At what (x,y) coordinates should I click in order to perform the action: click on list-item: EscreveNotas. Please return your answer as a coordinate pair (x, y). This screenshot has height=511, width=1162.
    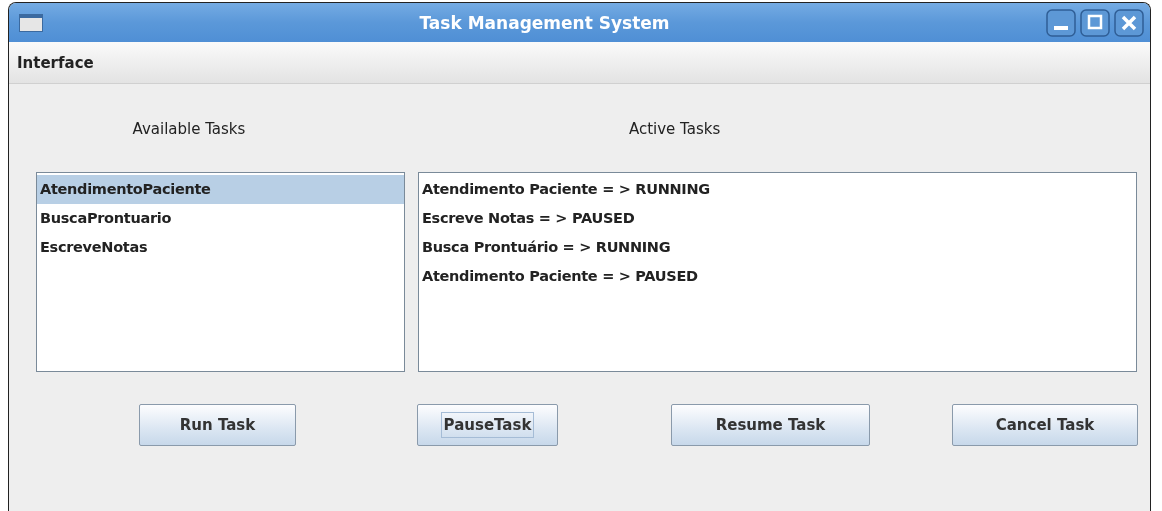
    Looking at the image, I should click on (220, 247).